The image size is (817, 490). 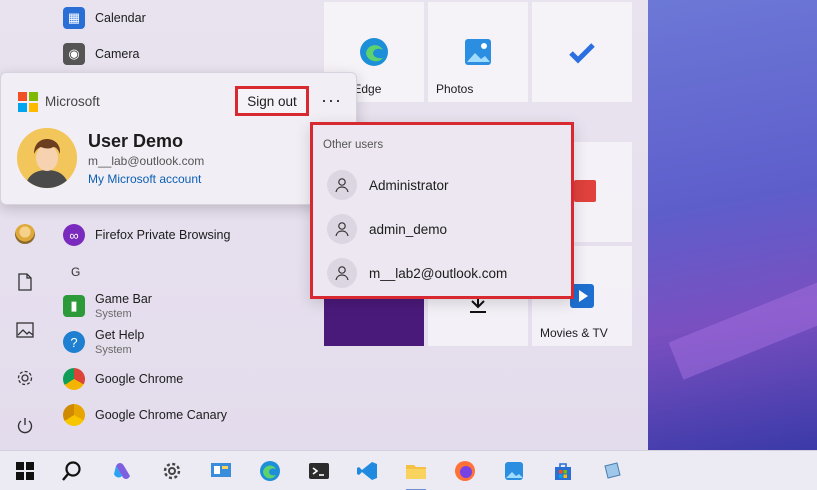 I want to click on app-label: Google Chrome, so click(x=139, y=378).